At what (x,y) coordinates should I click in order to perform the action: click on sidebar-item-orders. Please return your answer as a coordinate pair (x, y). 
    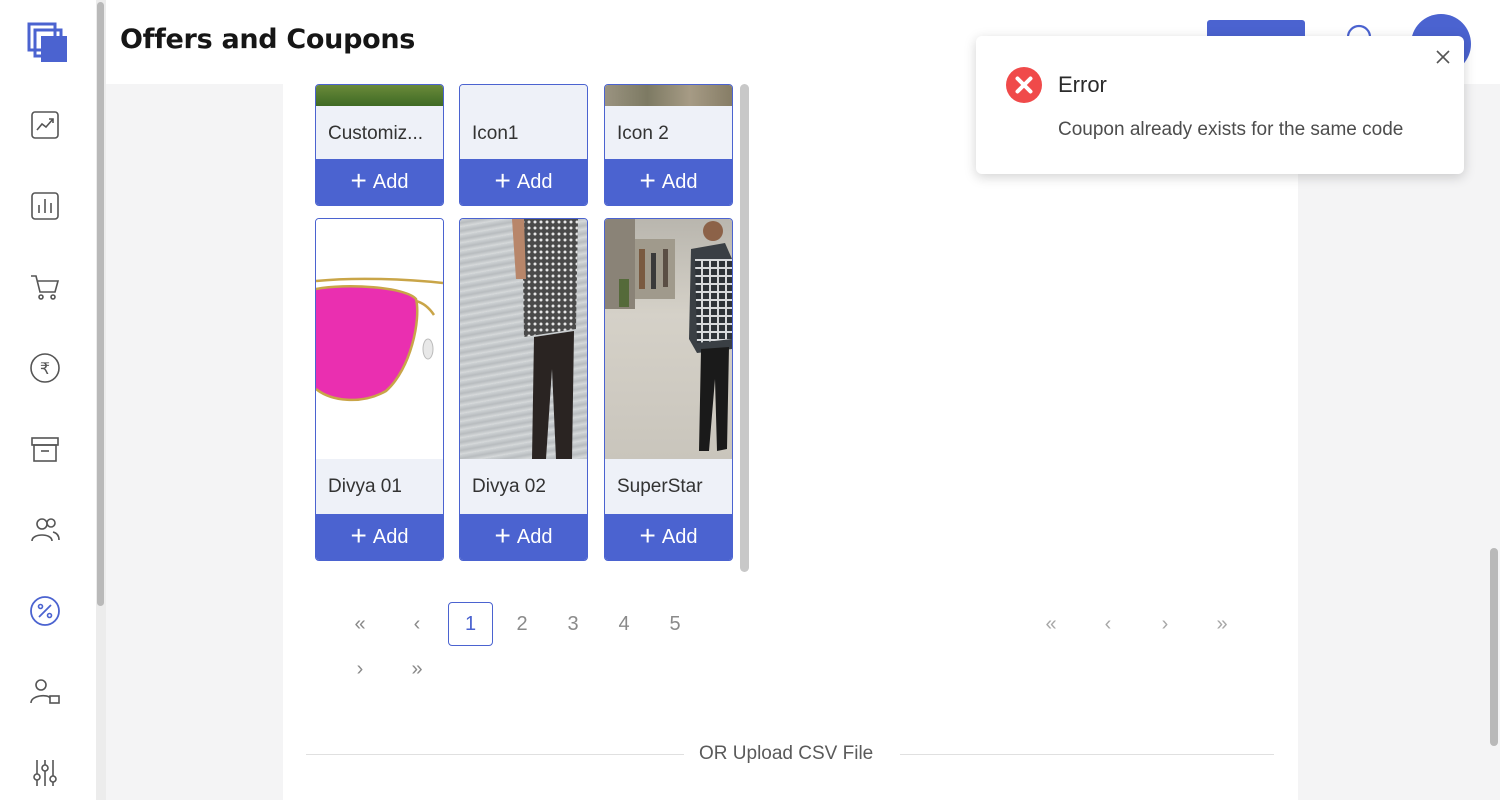
    Looking at the image, I should click on (45, 287).